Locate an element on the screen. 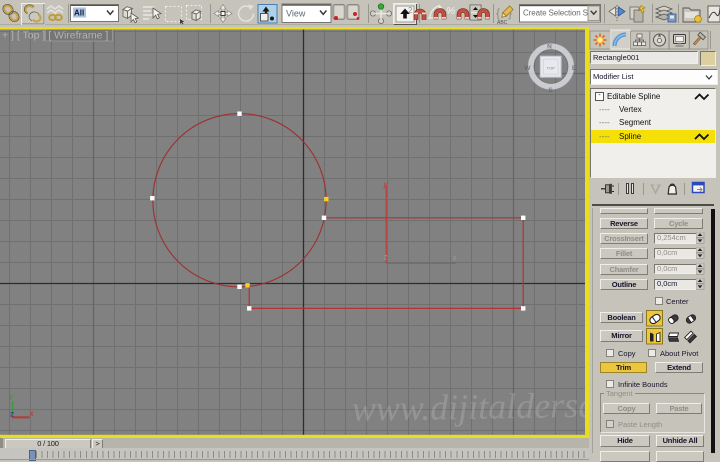 The height and width of the screenshot is (462, 720). svg-text: y is located at coordinates (11, 396).